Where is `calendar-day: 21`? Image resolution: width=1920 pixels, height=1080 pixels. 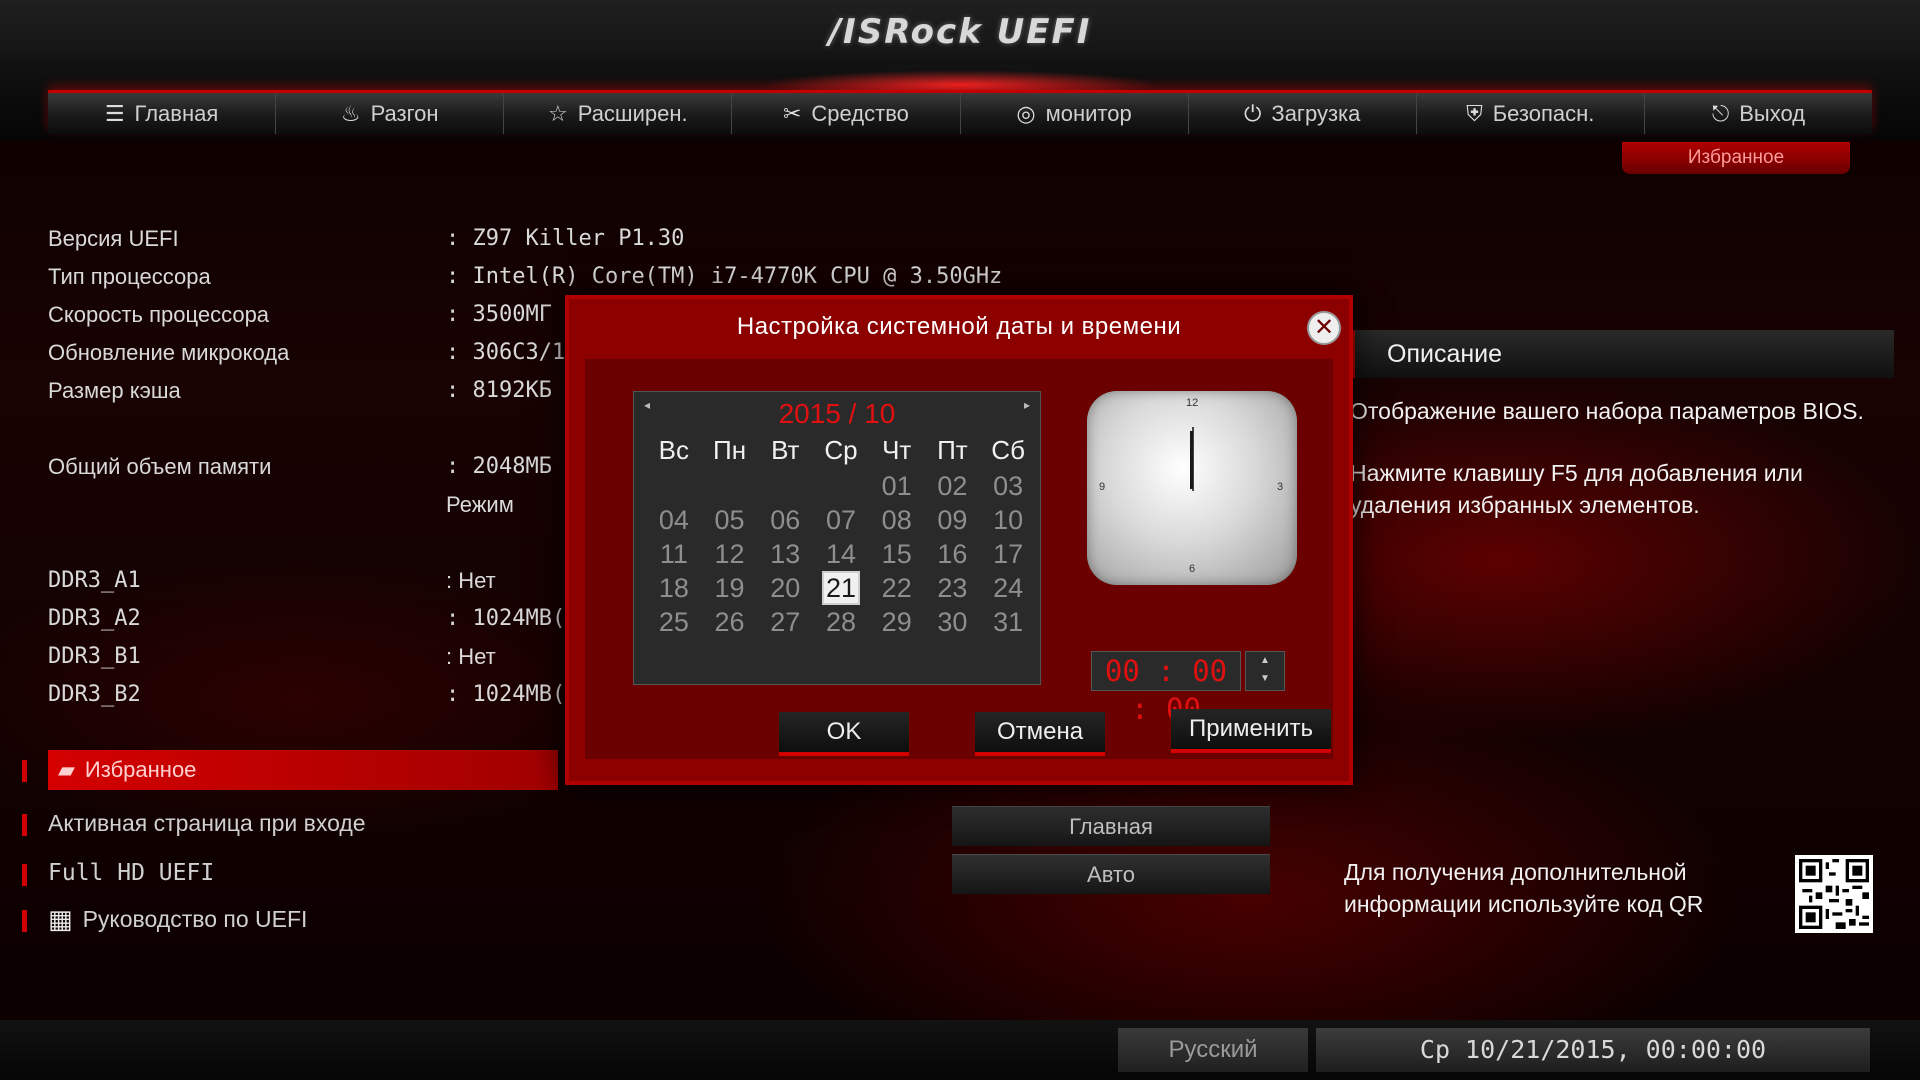 calendar-day: 21 is located at coordinates (841, 588).